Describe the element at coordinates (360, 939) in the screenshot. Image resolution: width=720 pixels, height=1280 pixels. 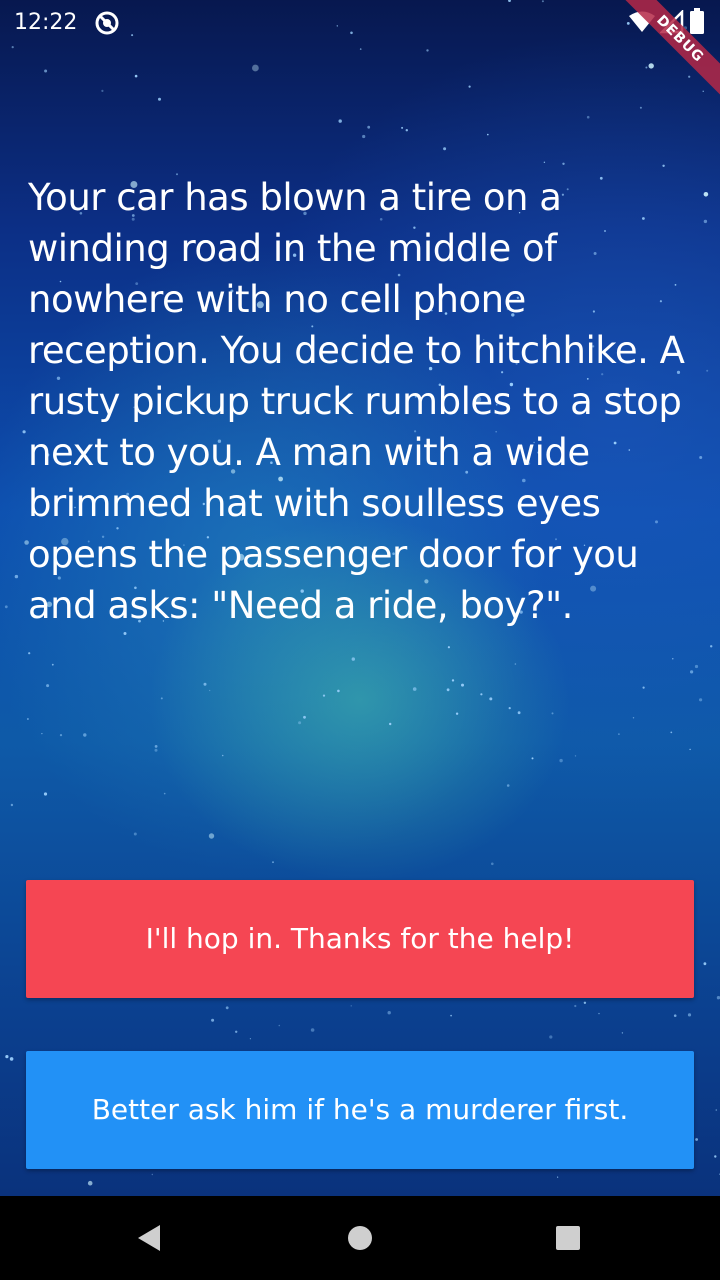
I see `choice-button-hop-in: I'll hop in. Thanks for the help!` at that location.